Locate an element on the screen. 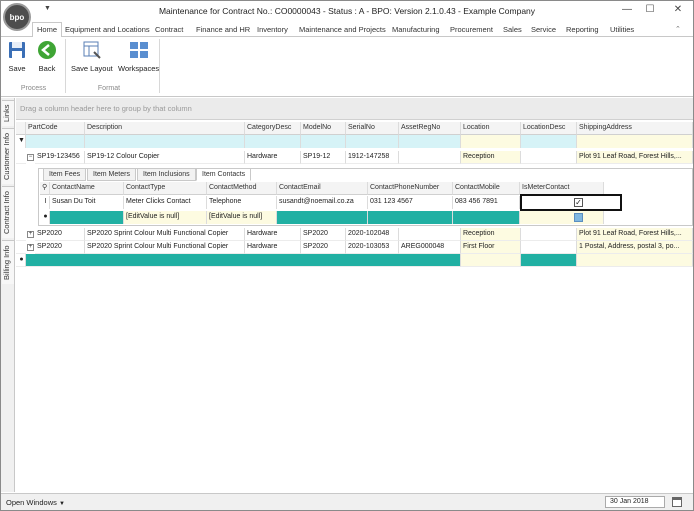  close-button: ✕ is located at coordinates (678, 10).